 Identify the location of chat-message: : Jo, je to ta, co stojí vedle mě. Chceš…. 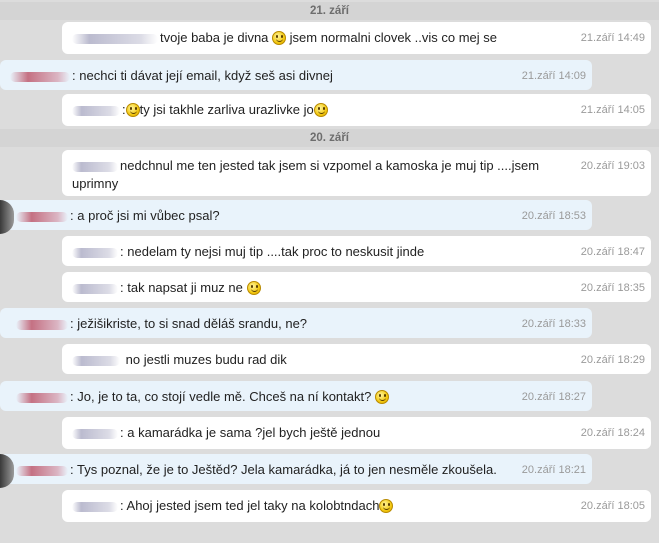
(296, 396).